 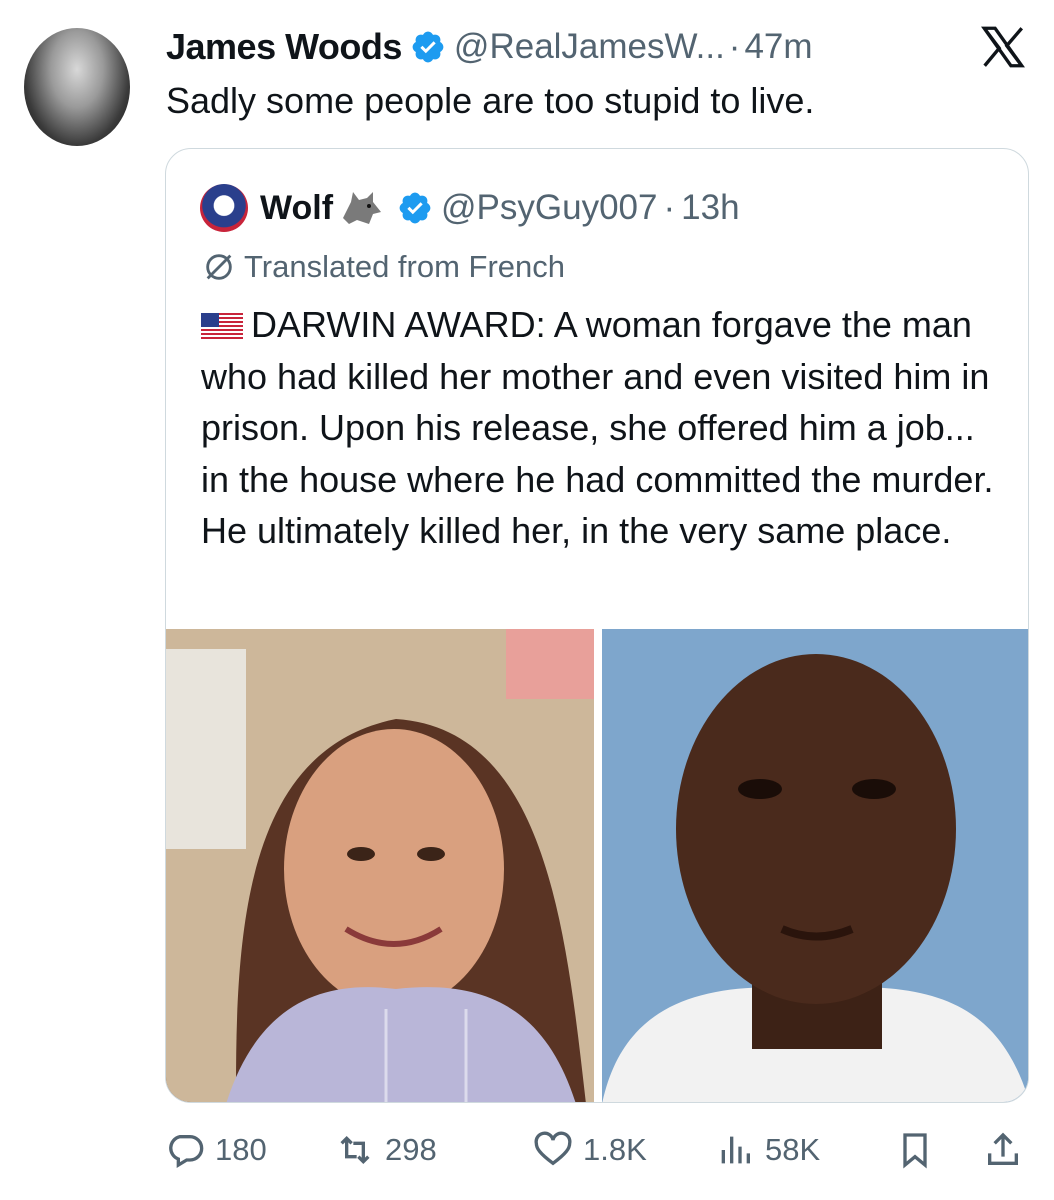 I want to click on timestamp: 47m, so click(x=778, y=47).